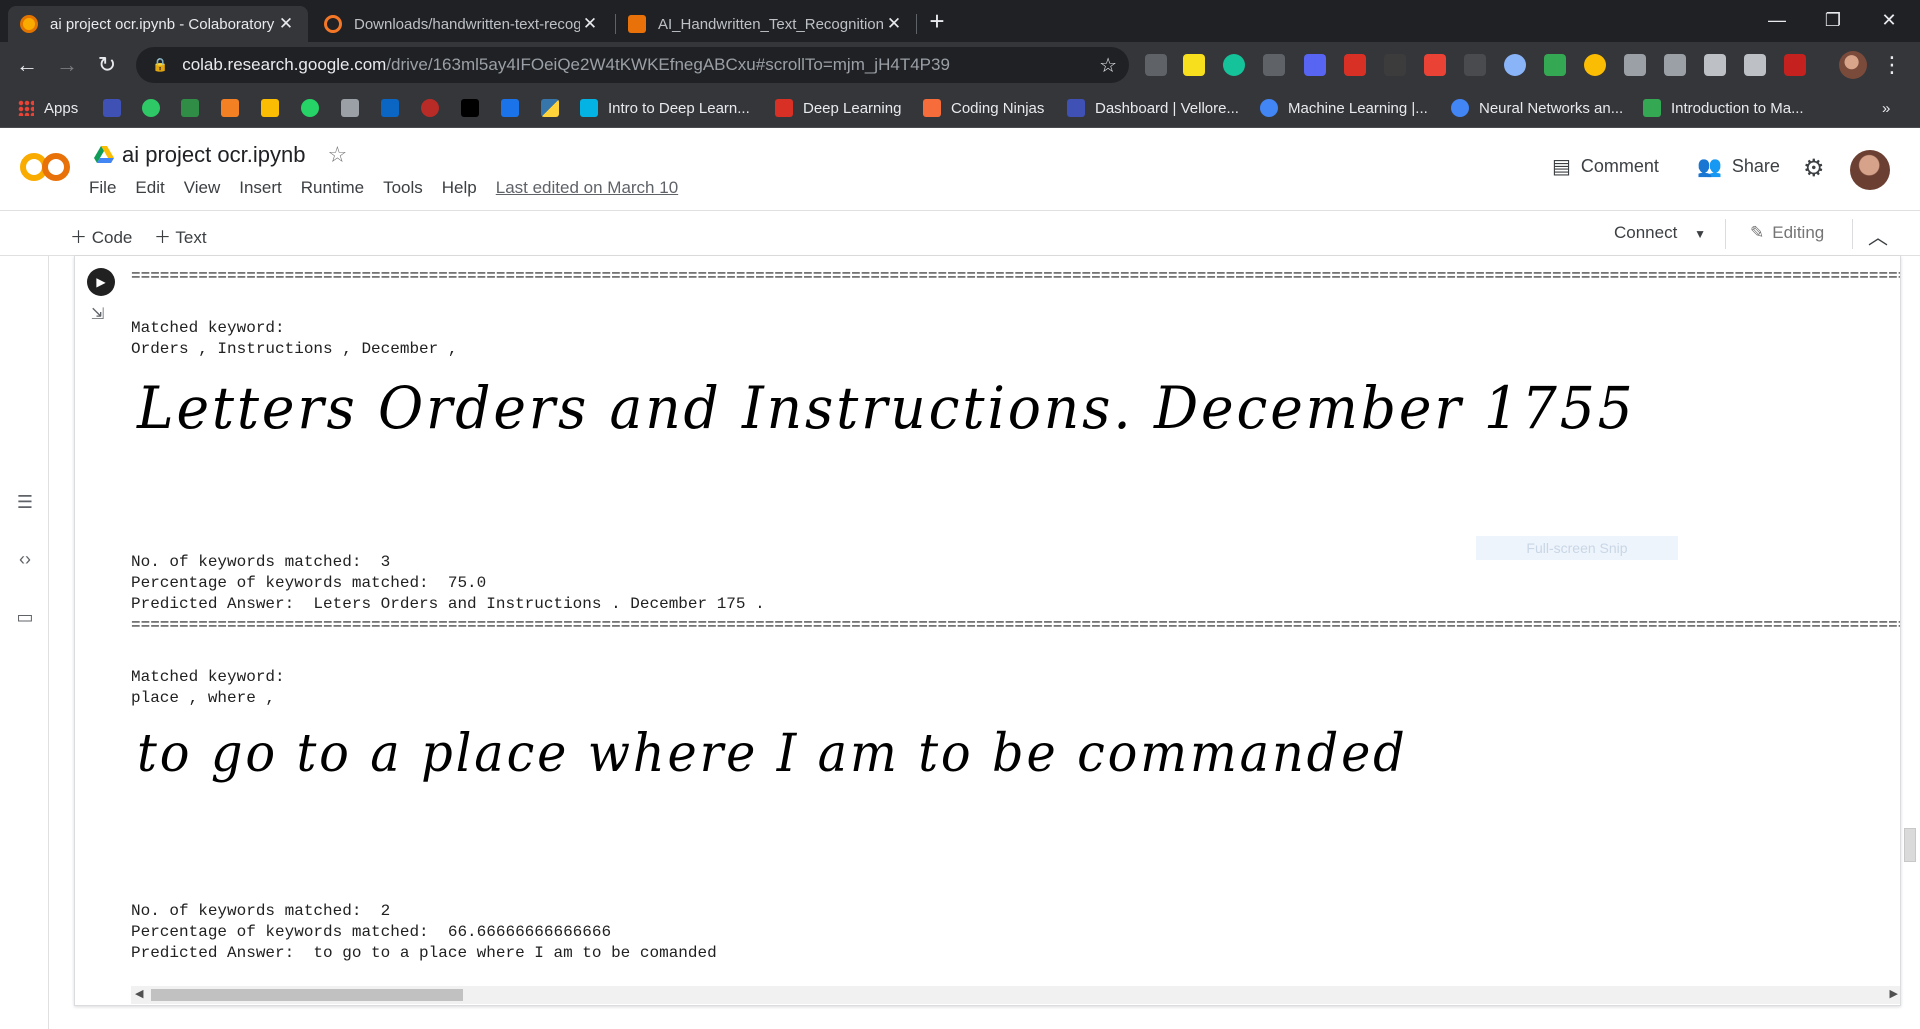  Describe the element at coordinates (403, 188) in the screenshot. I see `menu-tools: Tools` at that location.